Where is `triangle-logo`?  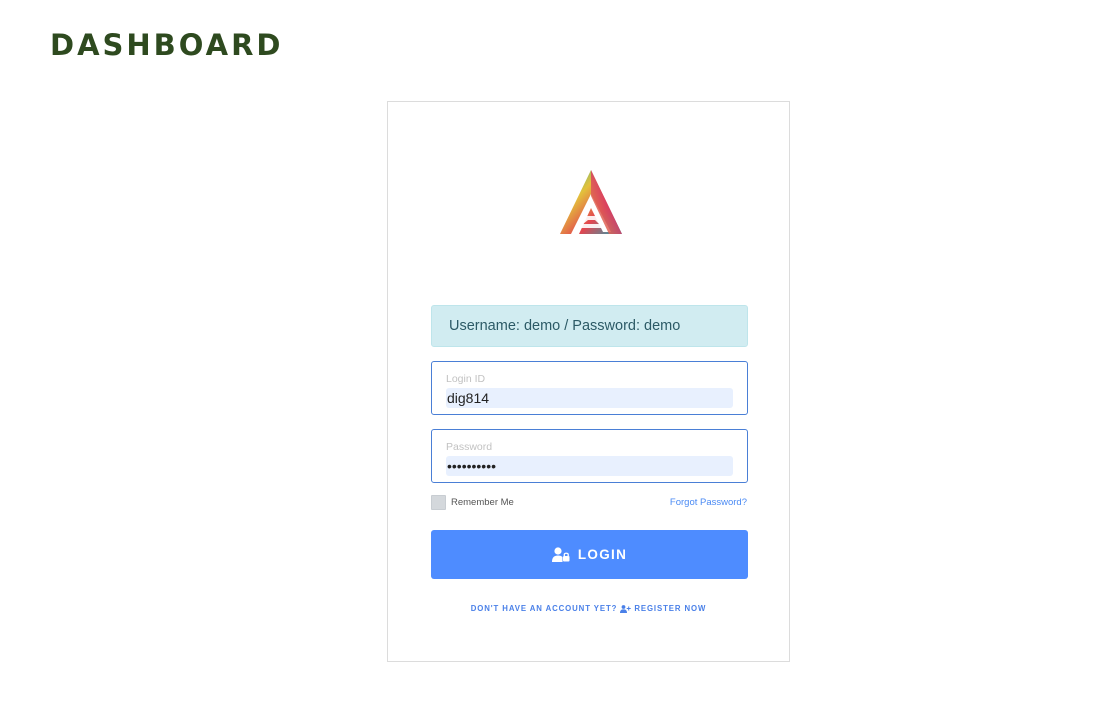
triangle-logo is located at coordinates (591, 202).